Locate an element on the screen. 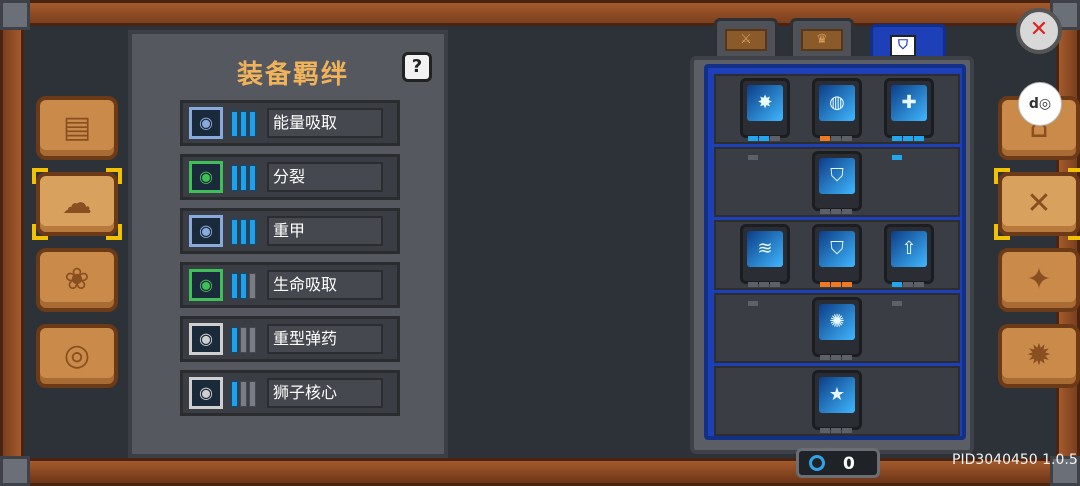  close-x-icon: ✕ is located at coordinates (1039, 31).